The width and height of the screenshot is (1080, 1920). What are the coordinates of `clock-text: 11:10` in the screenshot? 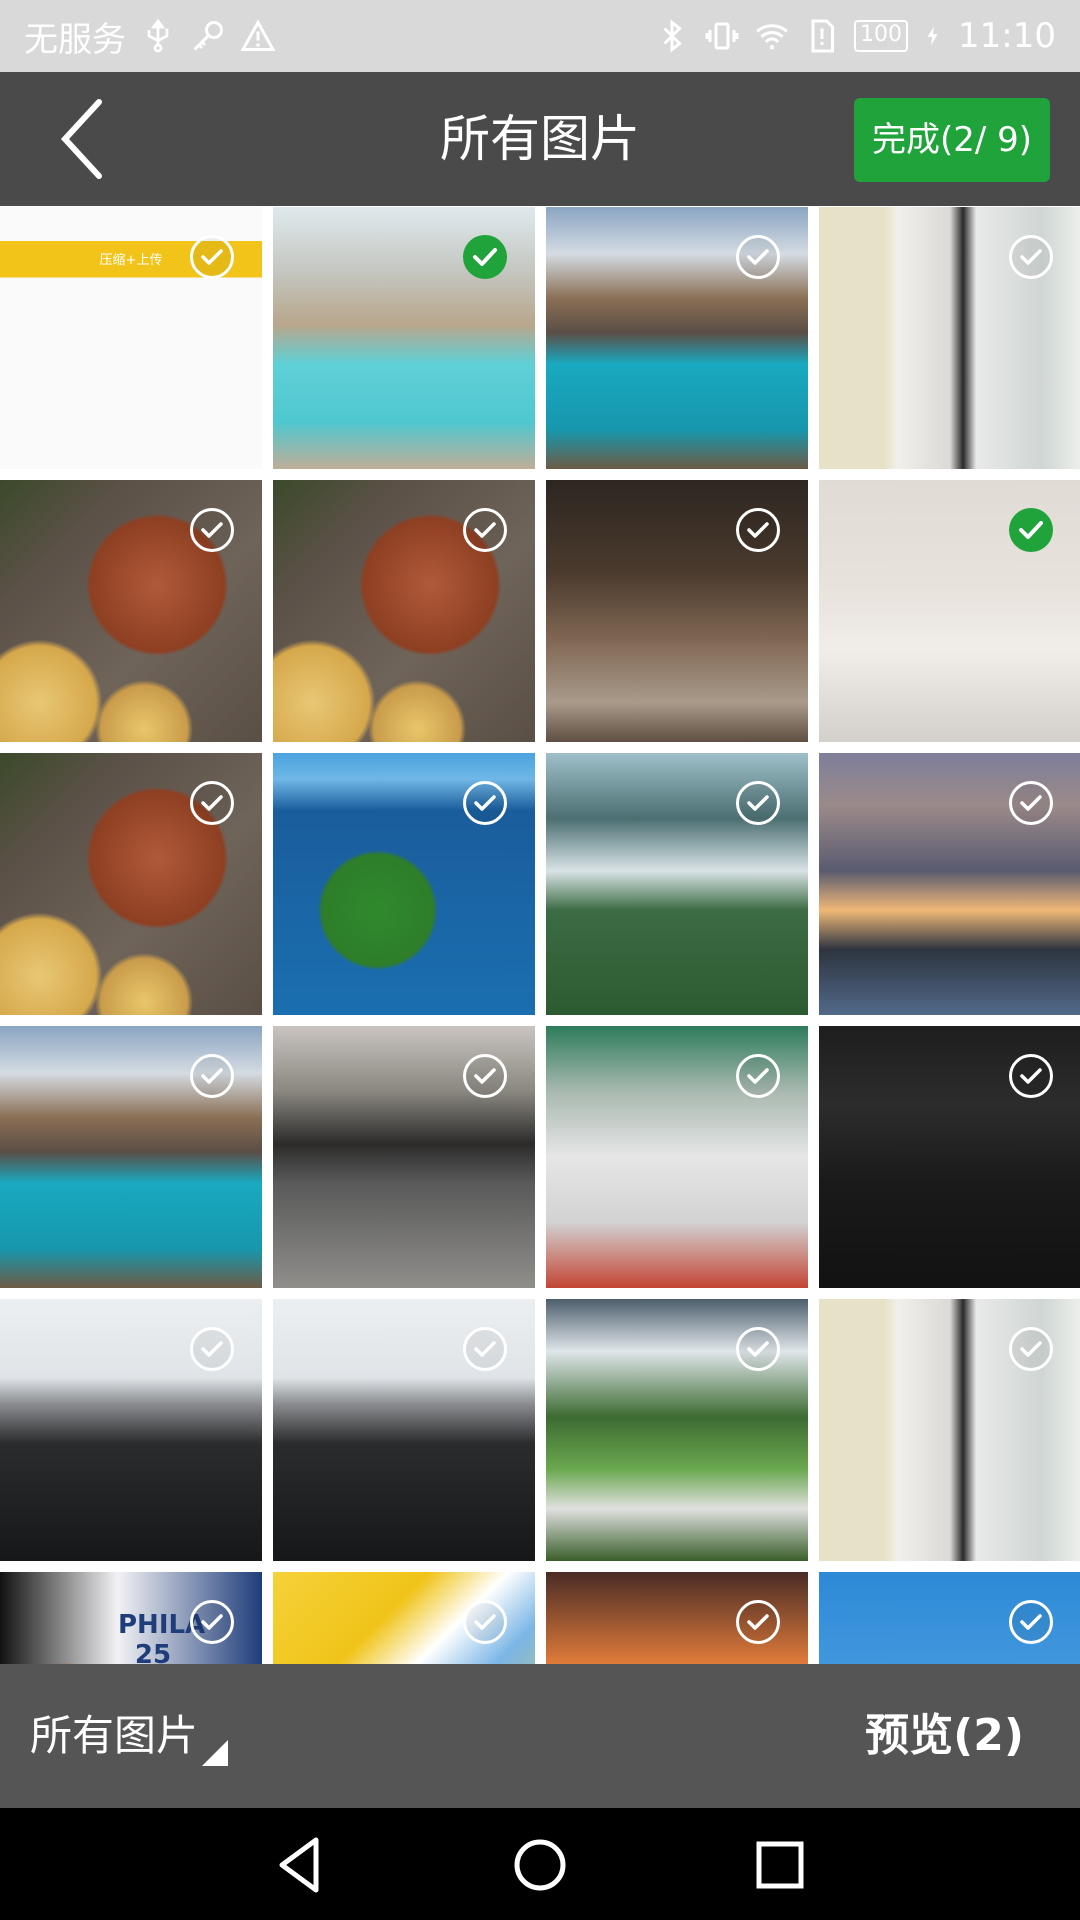 It's located at (1007, 36).